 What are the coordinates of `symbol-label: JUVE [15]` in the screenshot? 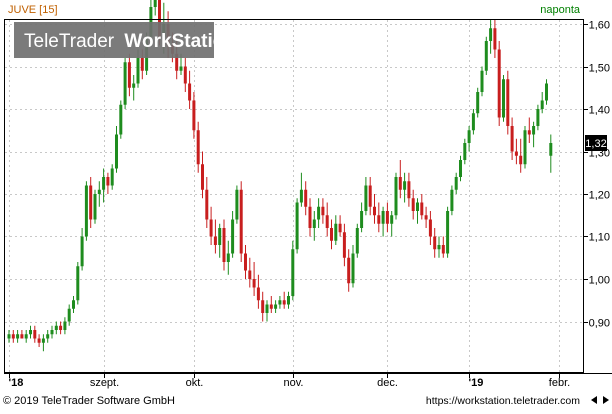 It's located at (33, 10).